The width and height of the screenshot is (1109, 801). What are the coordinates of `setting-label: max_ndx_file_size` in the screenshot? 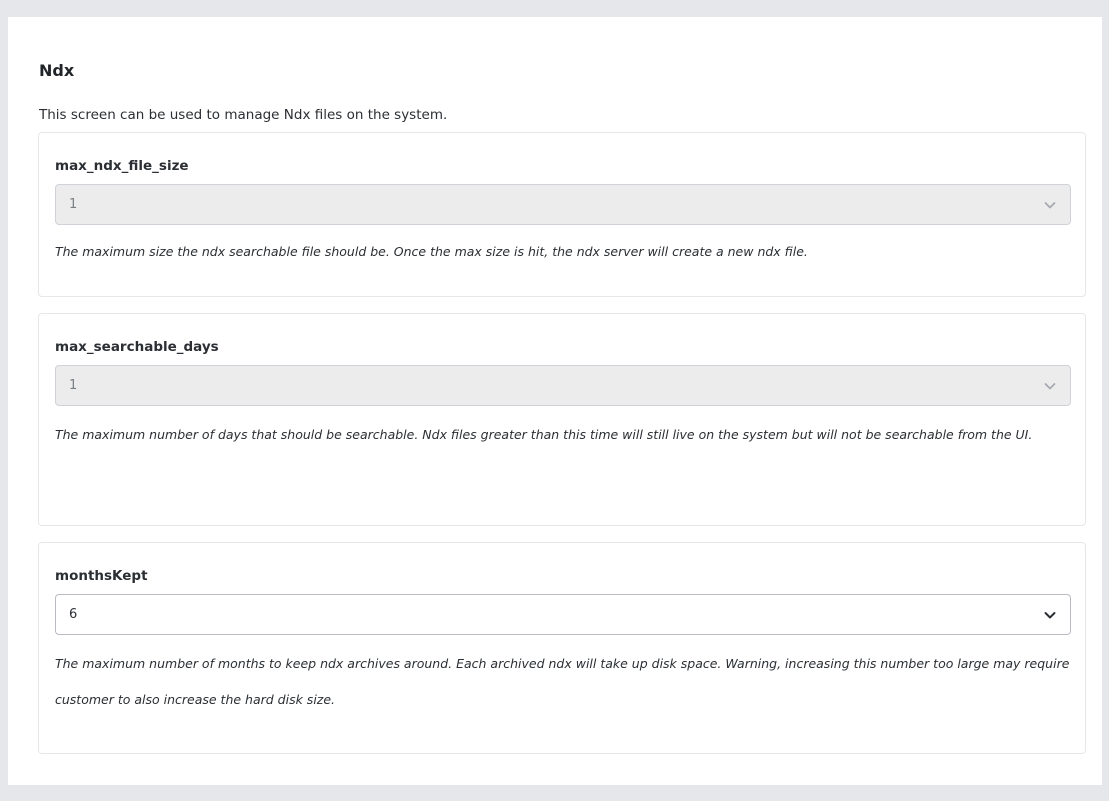 It's located at (122, 166).